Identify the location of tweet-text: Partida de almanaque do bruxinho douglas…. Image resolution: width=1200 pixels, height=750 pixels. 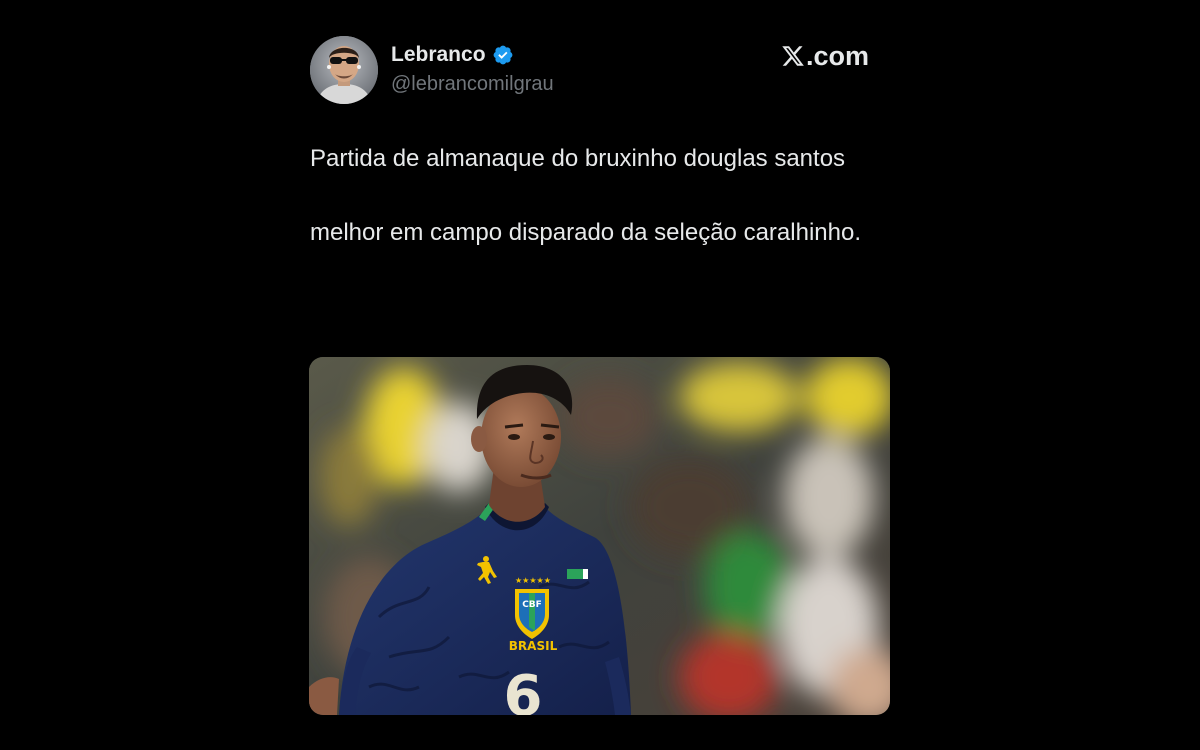
(590, 195).